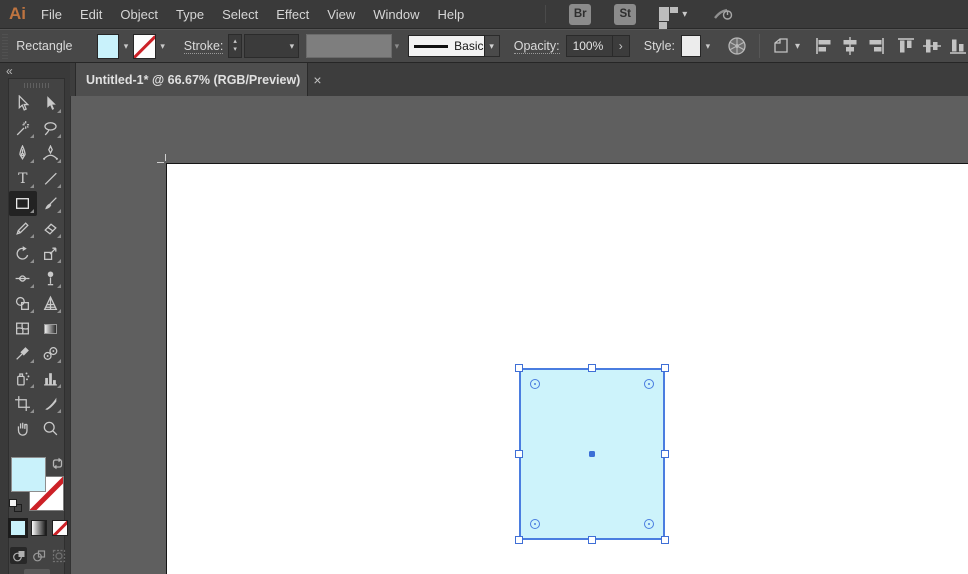 This screenshot has height=574, width=968. Describe the element at coordinates (592, 368) in the screenshot. I see `handle-top-center` at that location.